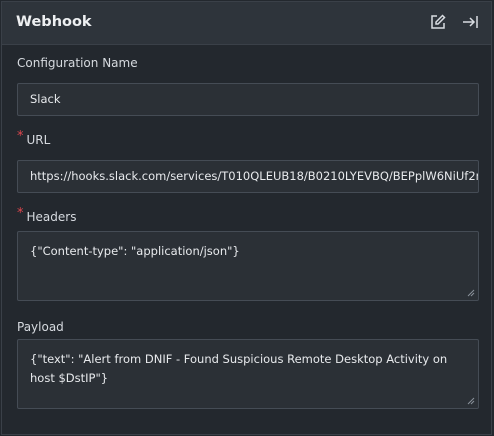  I want to click on collapse-arrow-icon, so click(470, 22).